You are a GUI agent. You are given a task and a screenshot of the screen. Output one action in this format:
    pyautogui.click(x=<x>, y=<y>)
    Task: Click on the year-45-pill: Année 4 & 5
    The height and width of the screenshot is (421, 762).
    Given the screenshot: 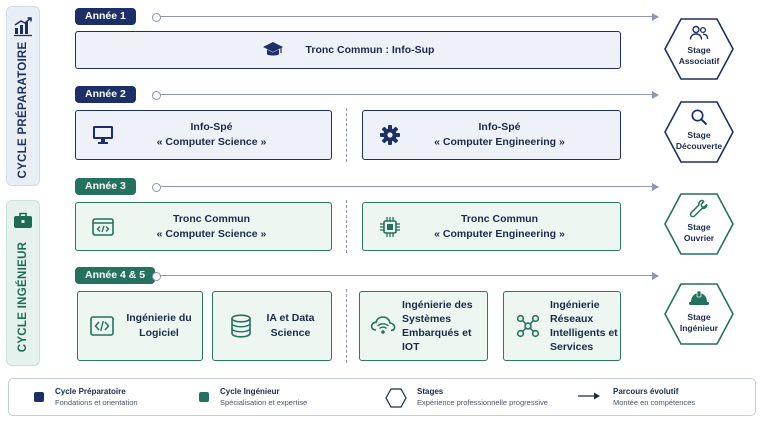 What is the action you would take?
    pyautogui.click(x=115, y=275)
    